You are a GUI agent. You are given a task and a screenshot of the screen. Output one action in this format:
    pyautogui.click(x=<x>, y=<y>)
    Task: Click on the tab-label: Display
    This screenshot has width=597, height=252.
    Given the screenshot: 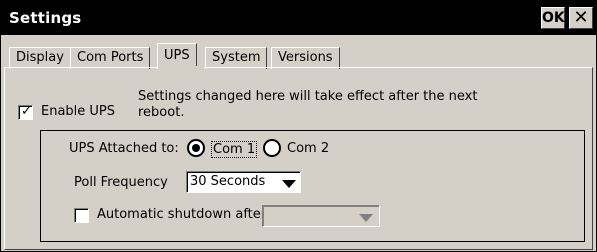 What is the action you would take?
    pyautogui.click(x=40, y=57)
    